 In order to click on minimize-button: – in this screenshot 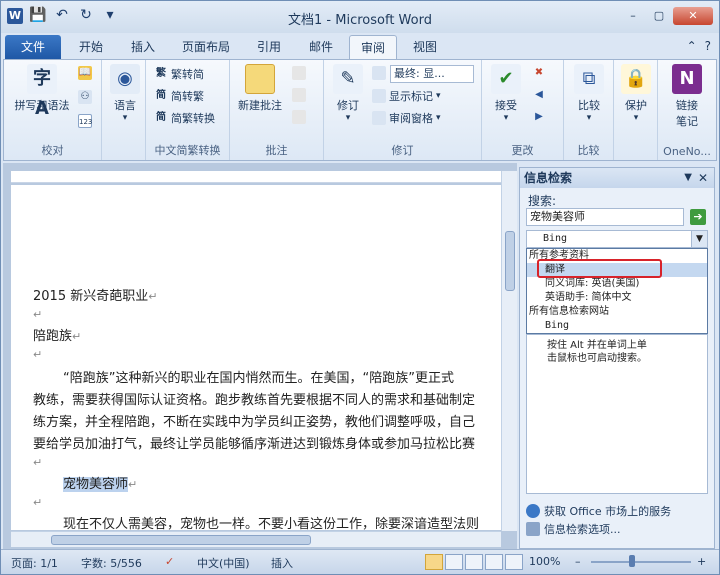, I will do `click(633, 16)`.